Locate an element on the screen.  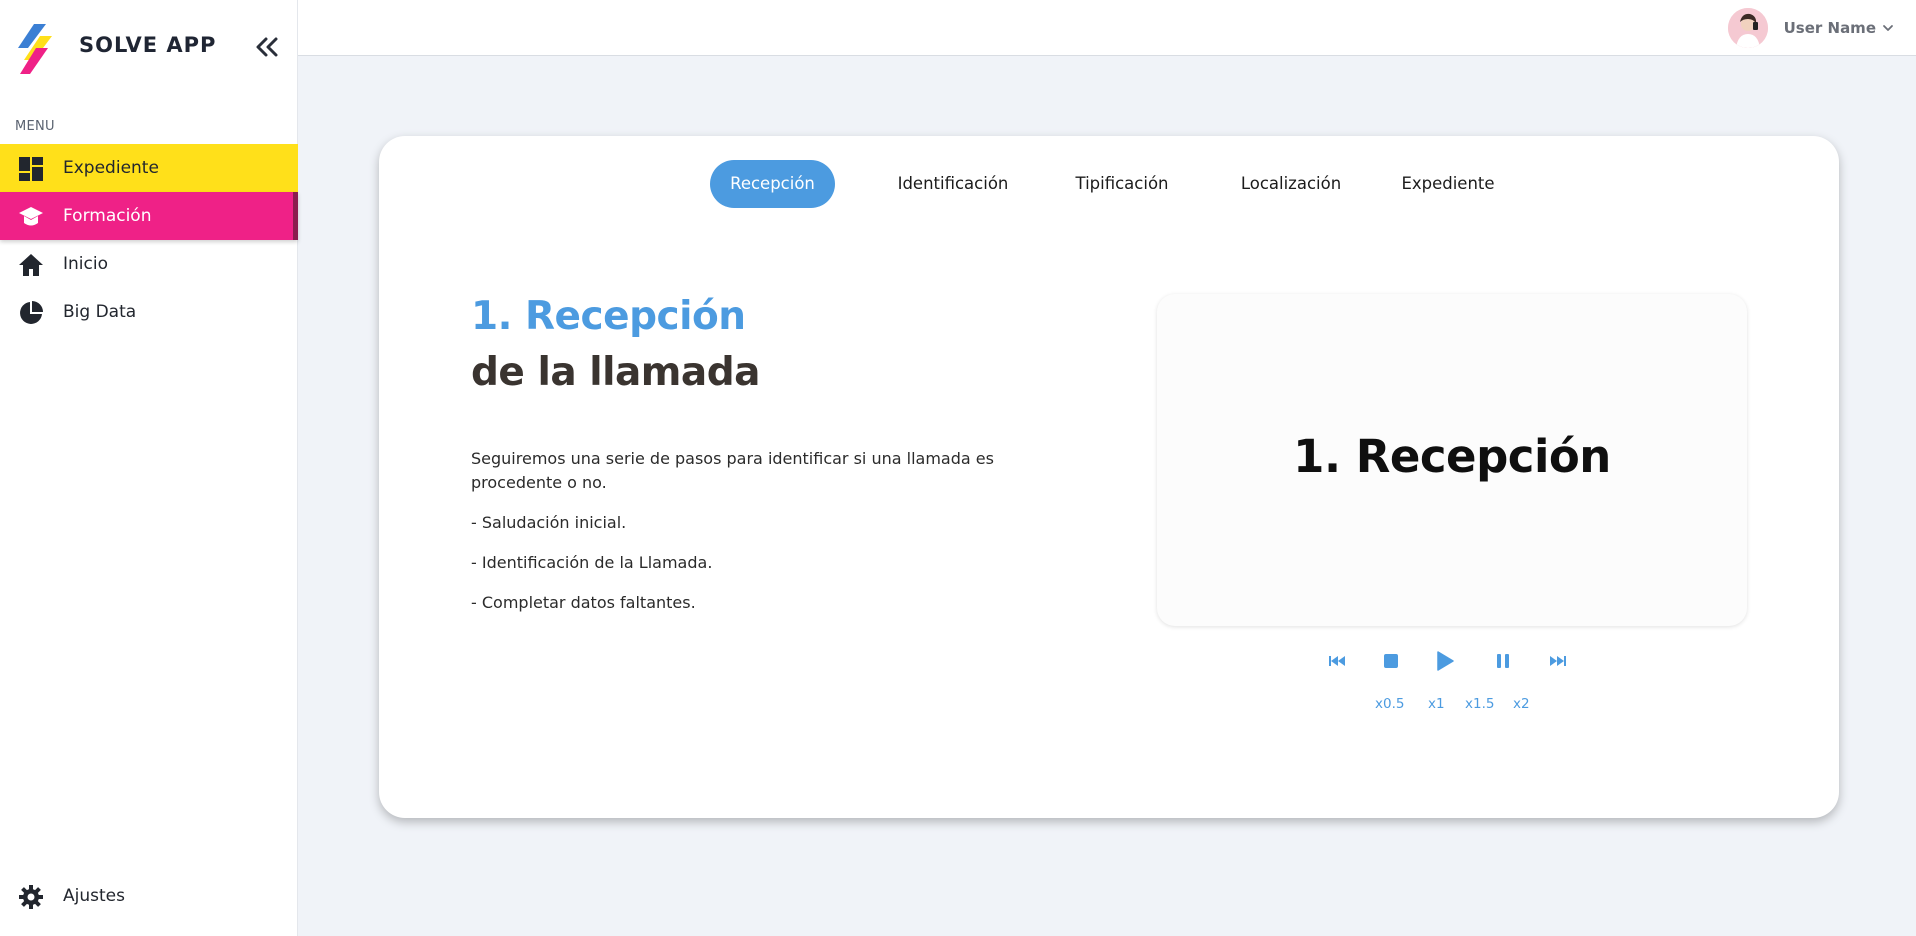
tab-recepcion: Recepción is located at coordinates (772, 184).